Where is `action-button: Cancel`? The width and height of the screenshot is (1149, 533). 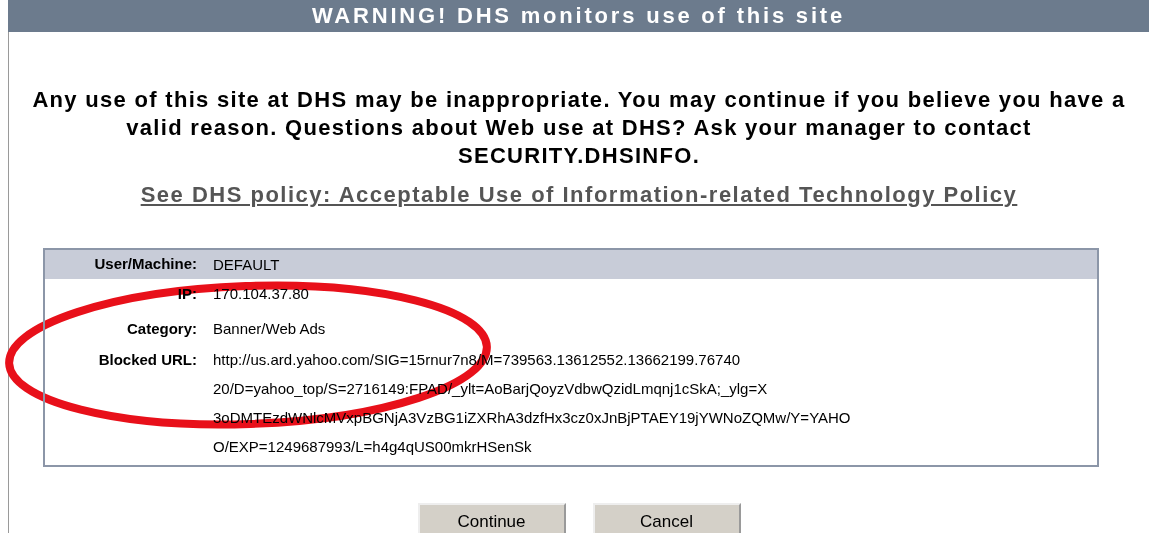
action-button: Cancel is located at coordinates (666, 518).